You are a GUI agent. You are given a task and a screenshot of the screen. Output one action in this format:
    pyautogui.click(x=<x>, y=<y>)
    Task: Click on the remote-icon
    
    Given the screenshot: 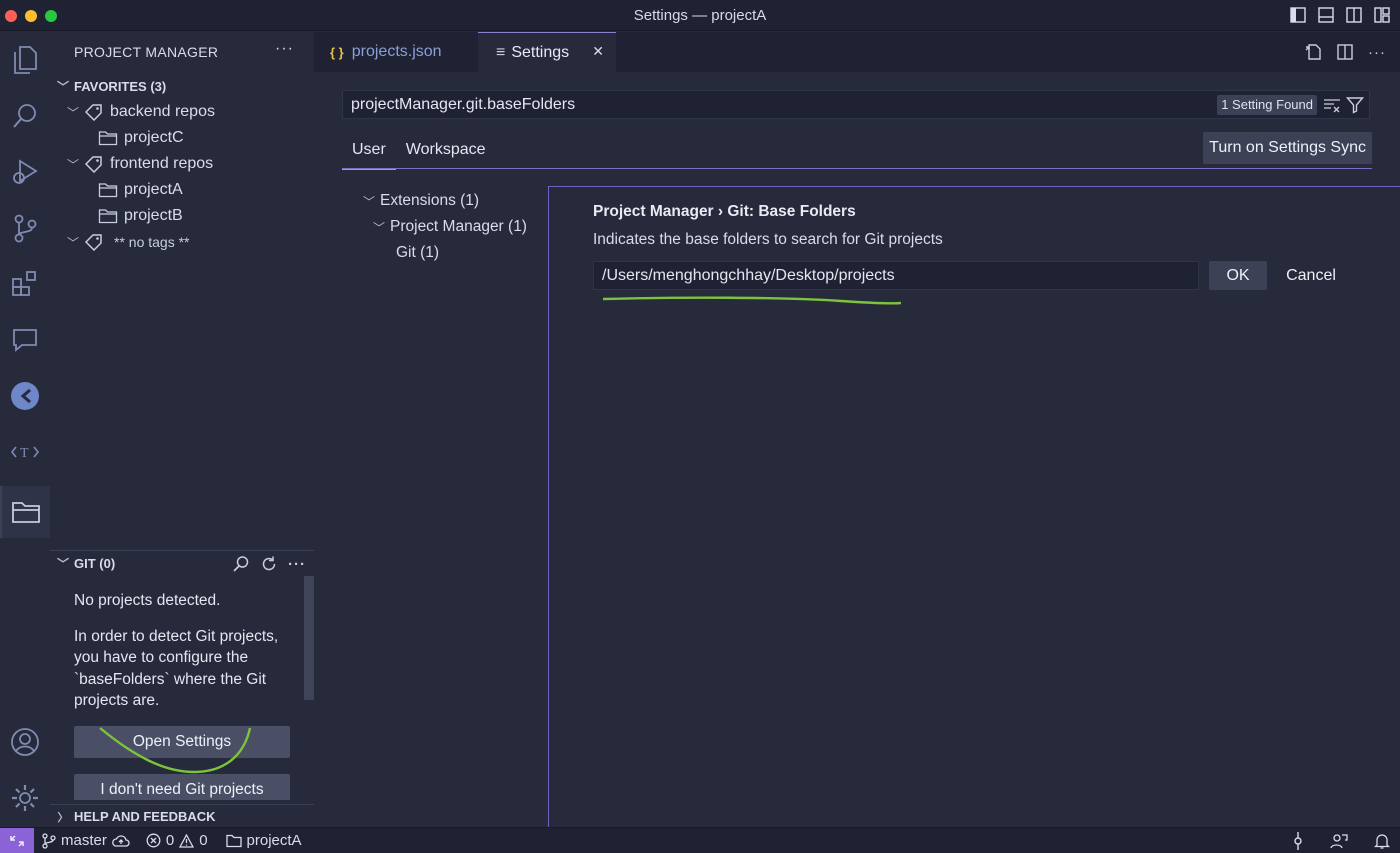 What is the action you would take?
    pyautogui.click(x=25, y=396)
    